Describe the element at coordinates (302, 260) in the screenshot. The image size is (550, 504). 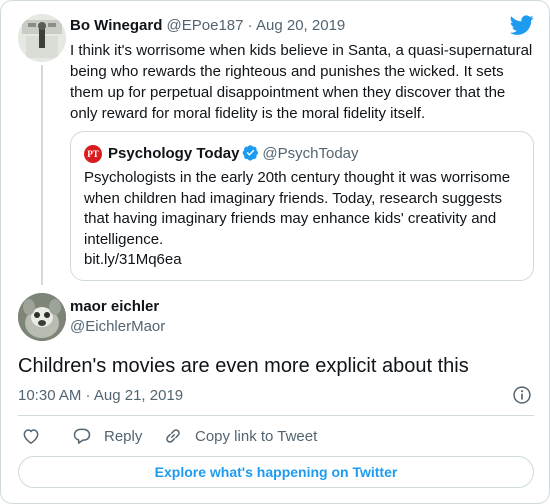
I see `quoted-tweet-link: bit.ly/31Mq6ea` at that location.